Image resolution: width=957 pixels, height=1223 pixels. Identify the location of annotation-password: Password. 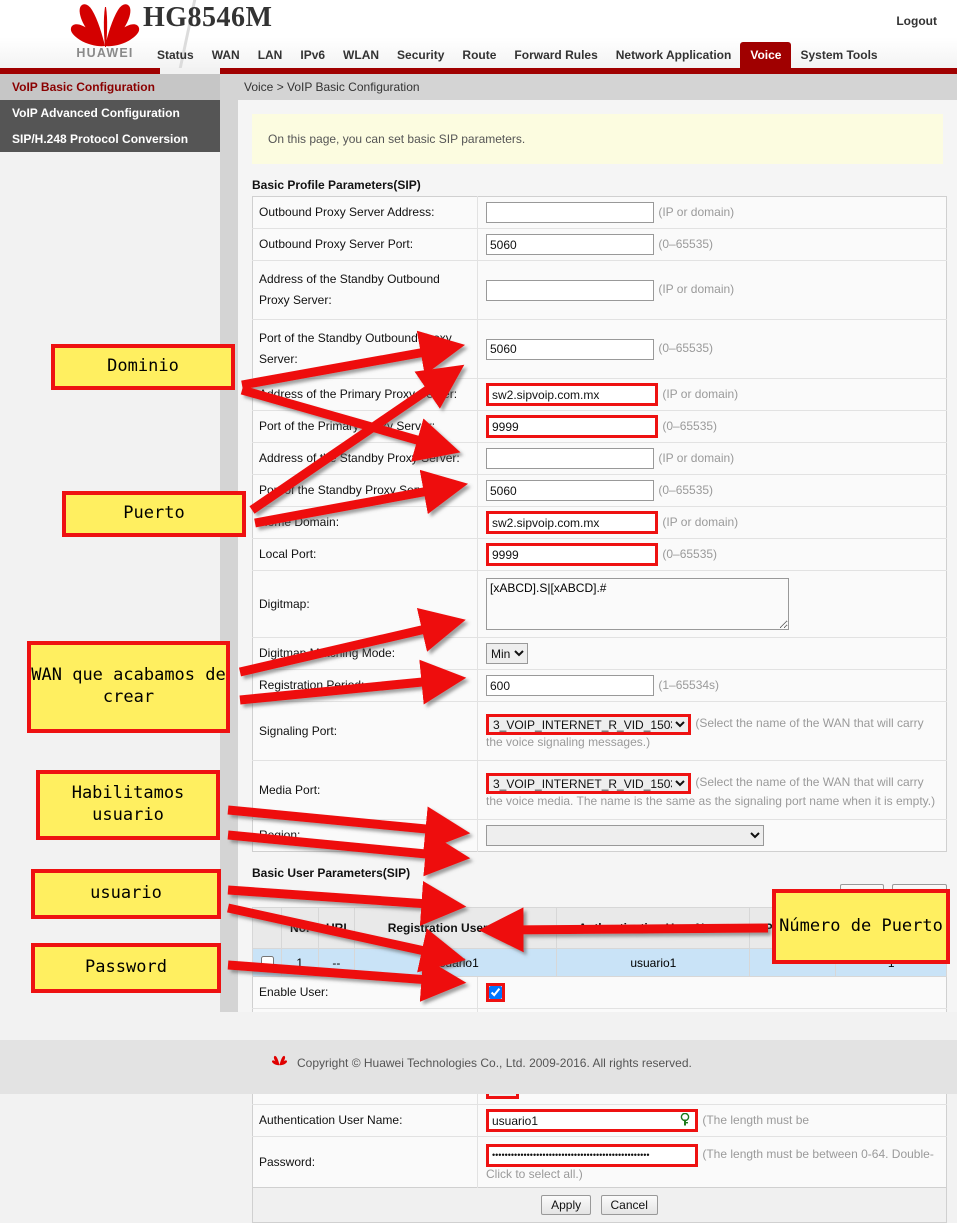
(126, 968).